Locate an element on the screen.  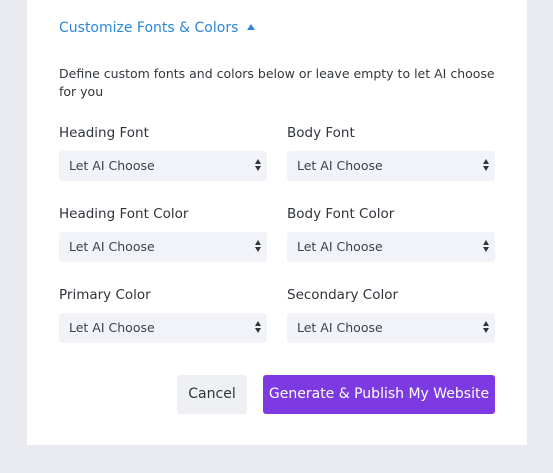
customize-fonts-colors-toggle: Customize Fonts & Colors is located at coordinates (157, 28).